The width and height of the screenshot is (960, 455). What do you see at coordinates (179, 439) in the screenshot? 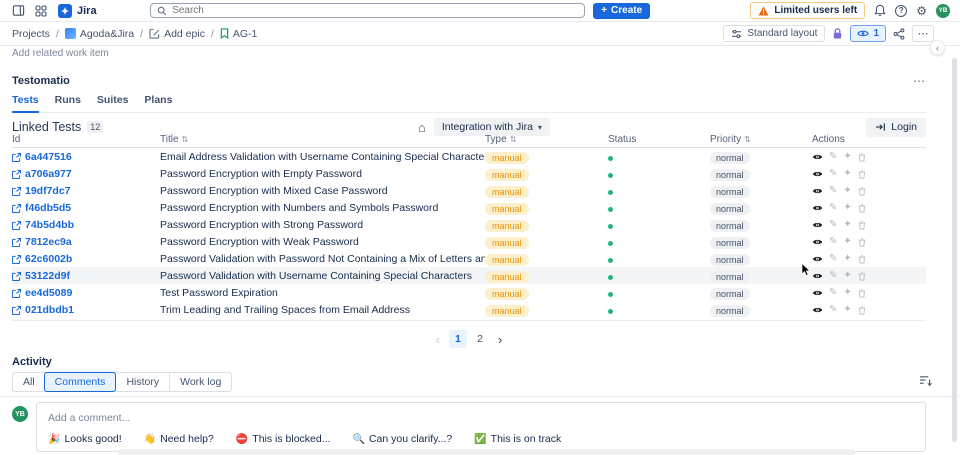
I see `quick-reply-button: 👋 Need help?` at bounding box center [179, 439].